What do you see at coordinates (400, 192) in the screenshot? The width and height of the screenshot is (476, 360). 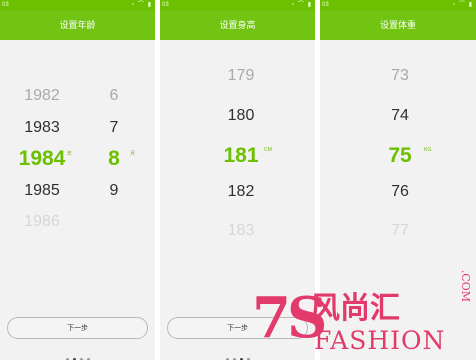 I see `weight-option: 76` at bounding box center [400, 192].